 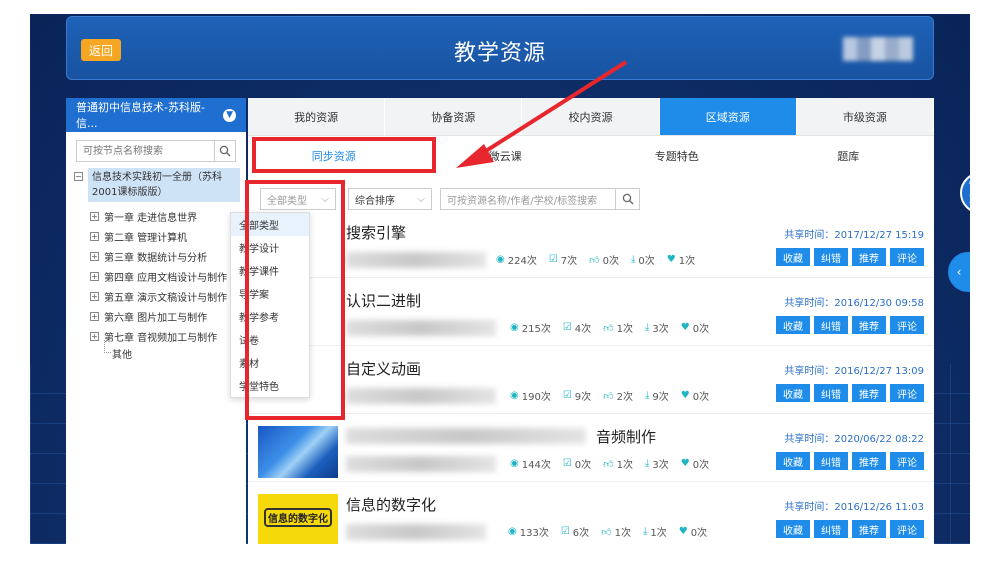 I want to click on user-avatar-blurred, so click(x=878, y=49).